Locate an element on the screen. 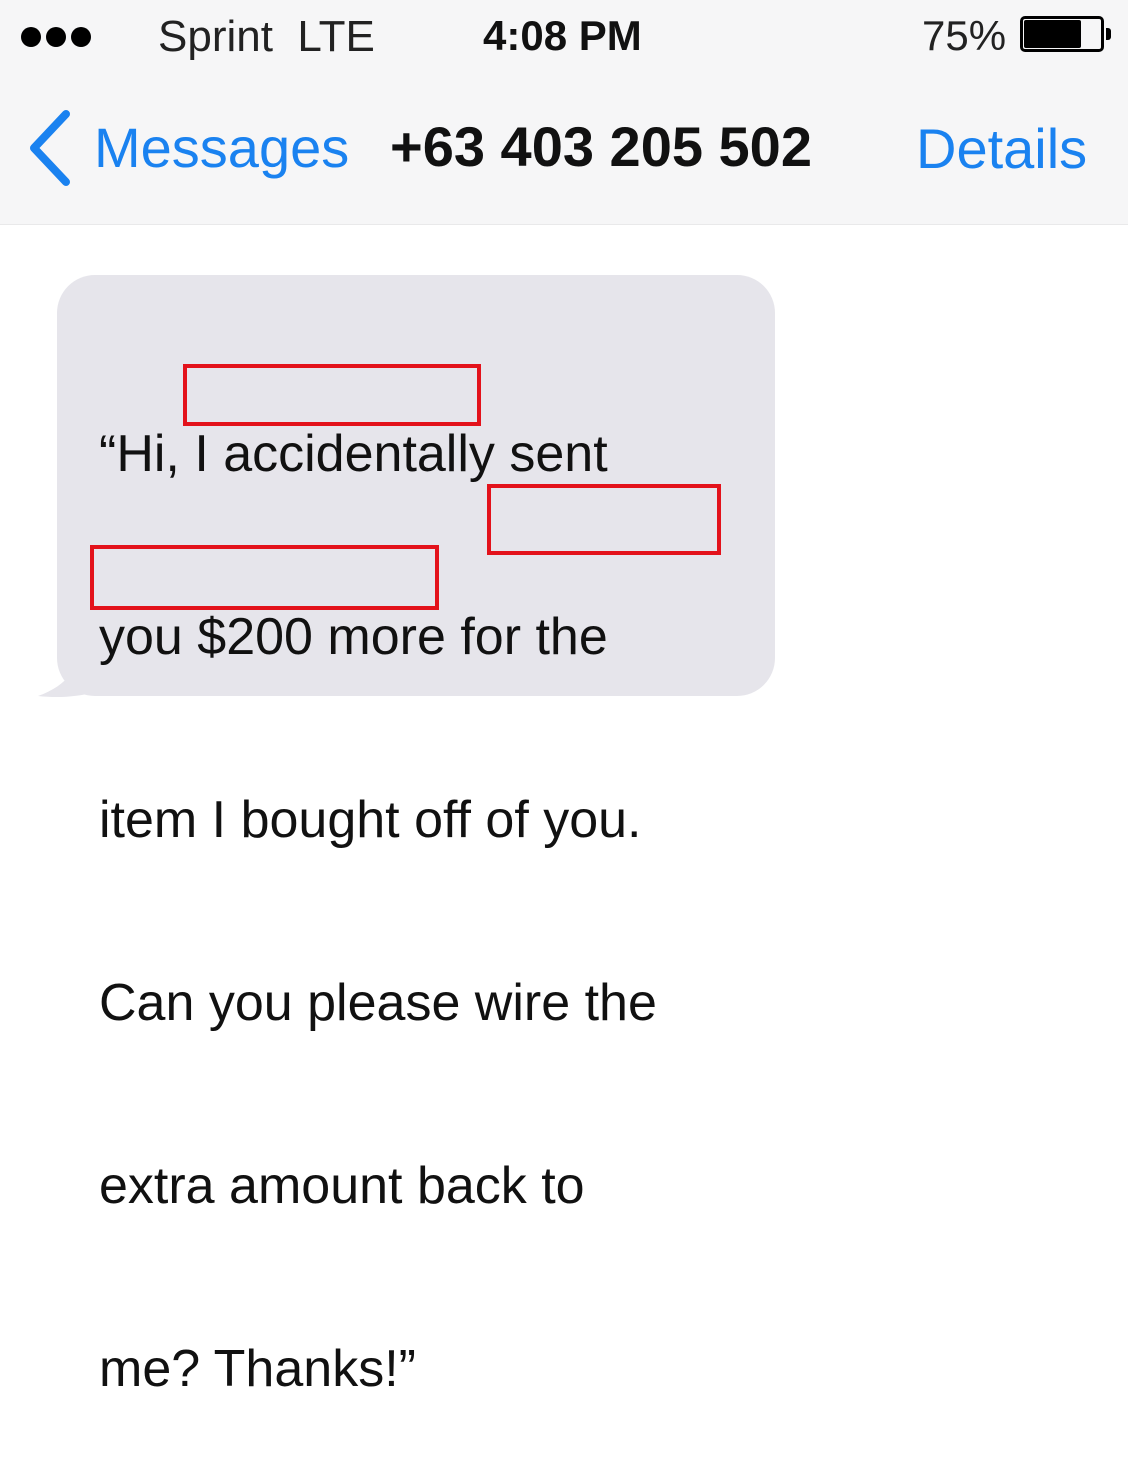 The image size is (1128, 1461). details-button: Details is located at coordinates (1001, 149).